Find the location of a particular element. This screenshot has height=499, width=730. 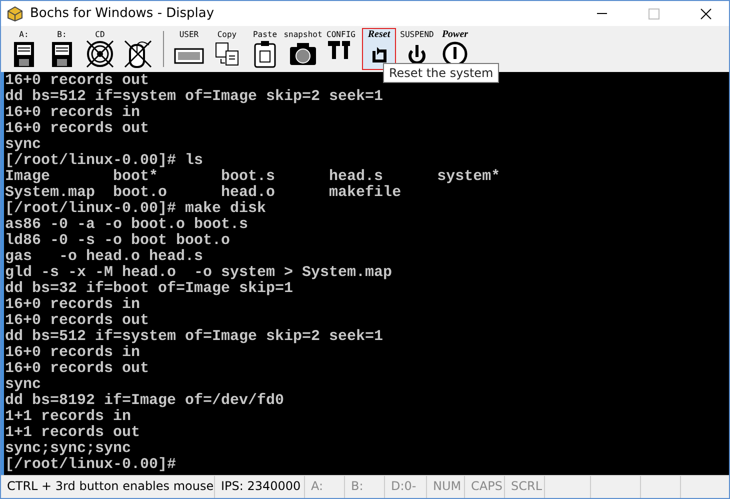

status-field: NUM is located at coordinates (446, 487).